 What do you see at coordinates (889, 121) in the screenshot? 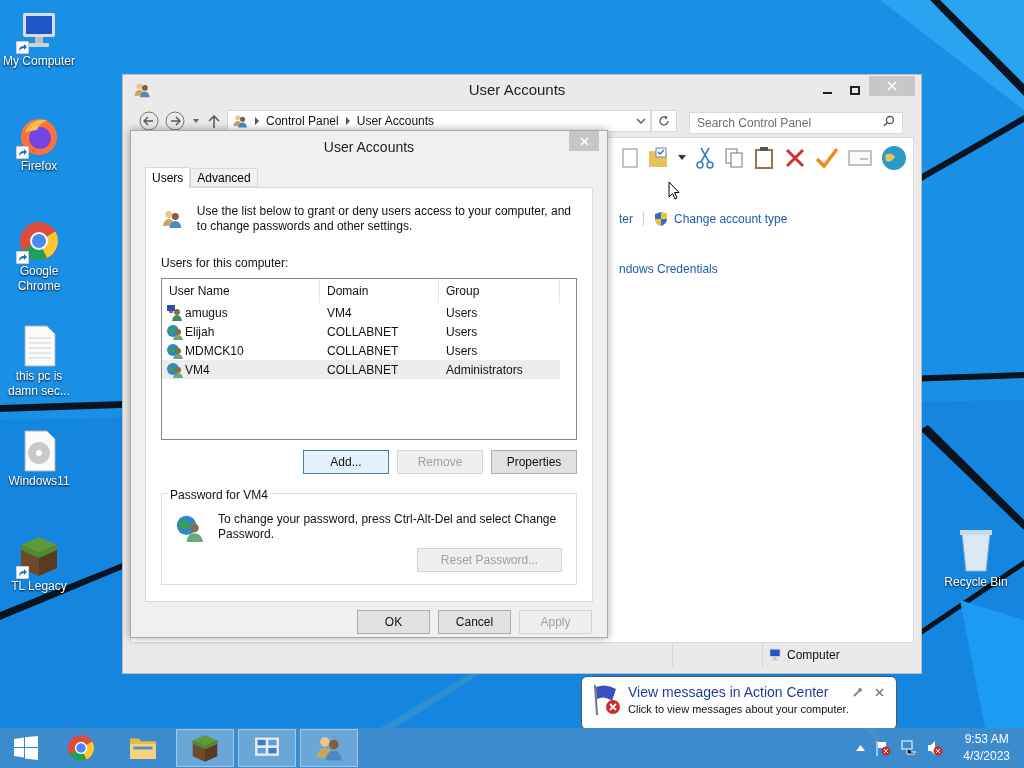
I see `search-icon` at bounding box center [889, 121].